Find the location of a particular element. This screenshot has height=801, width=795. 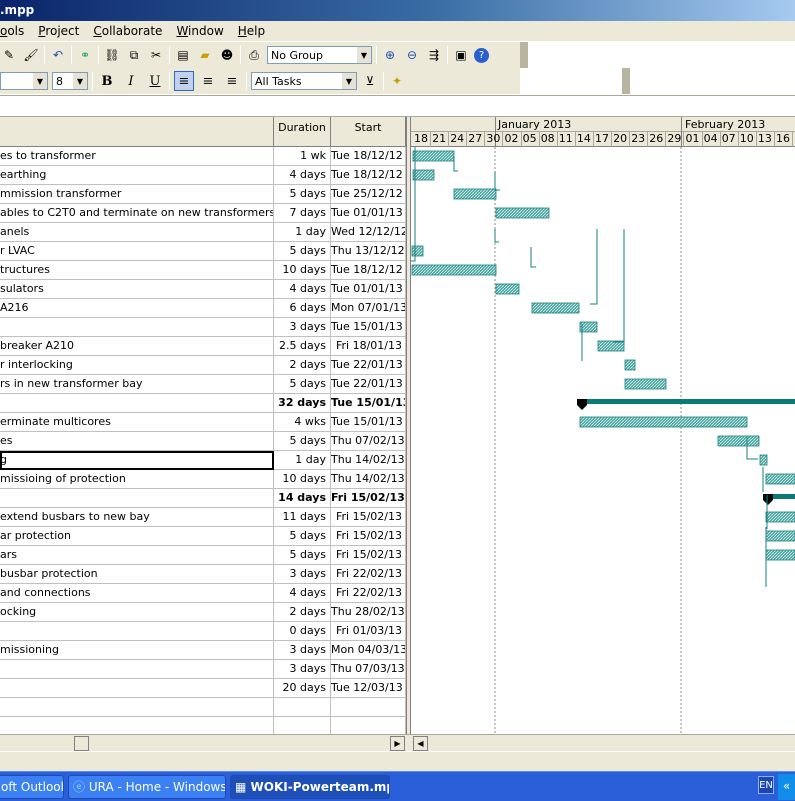

table-row: ocking 2 days Thu 28/02/13 is located at coordinates (203, 612).